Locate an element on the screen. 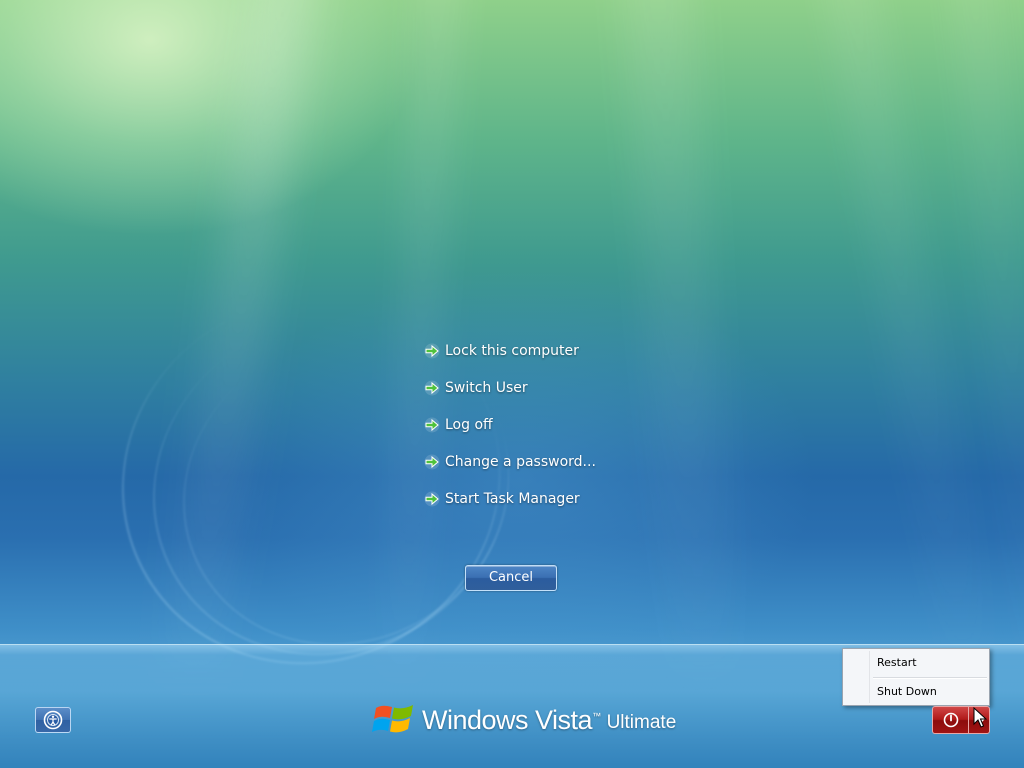  option-lock-computer: Lock this computer is located at coordinates (544, 351).